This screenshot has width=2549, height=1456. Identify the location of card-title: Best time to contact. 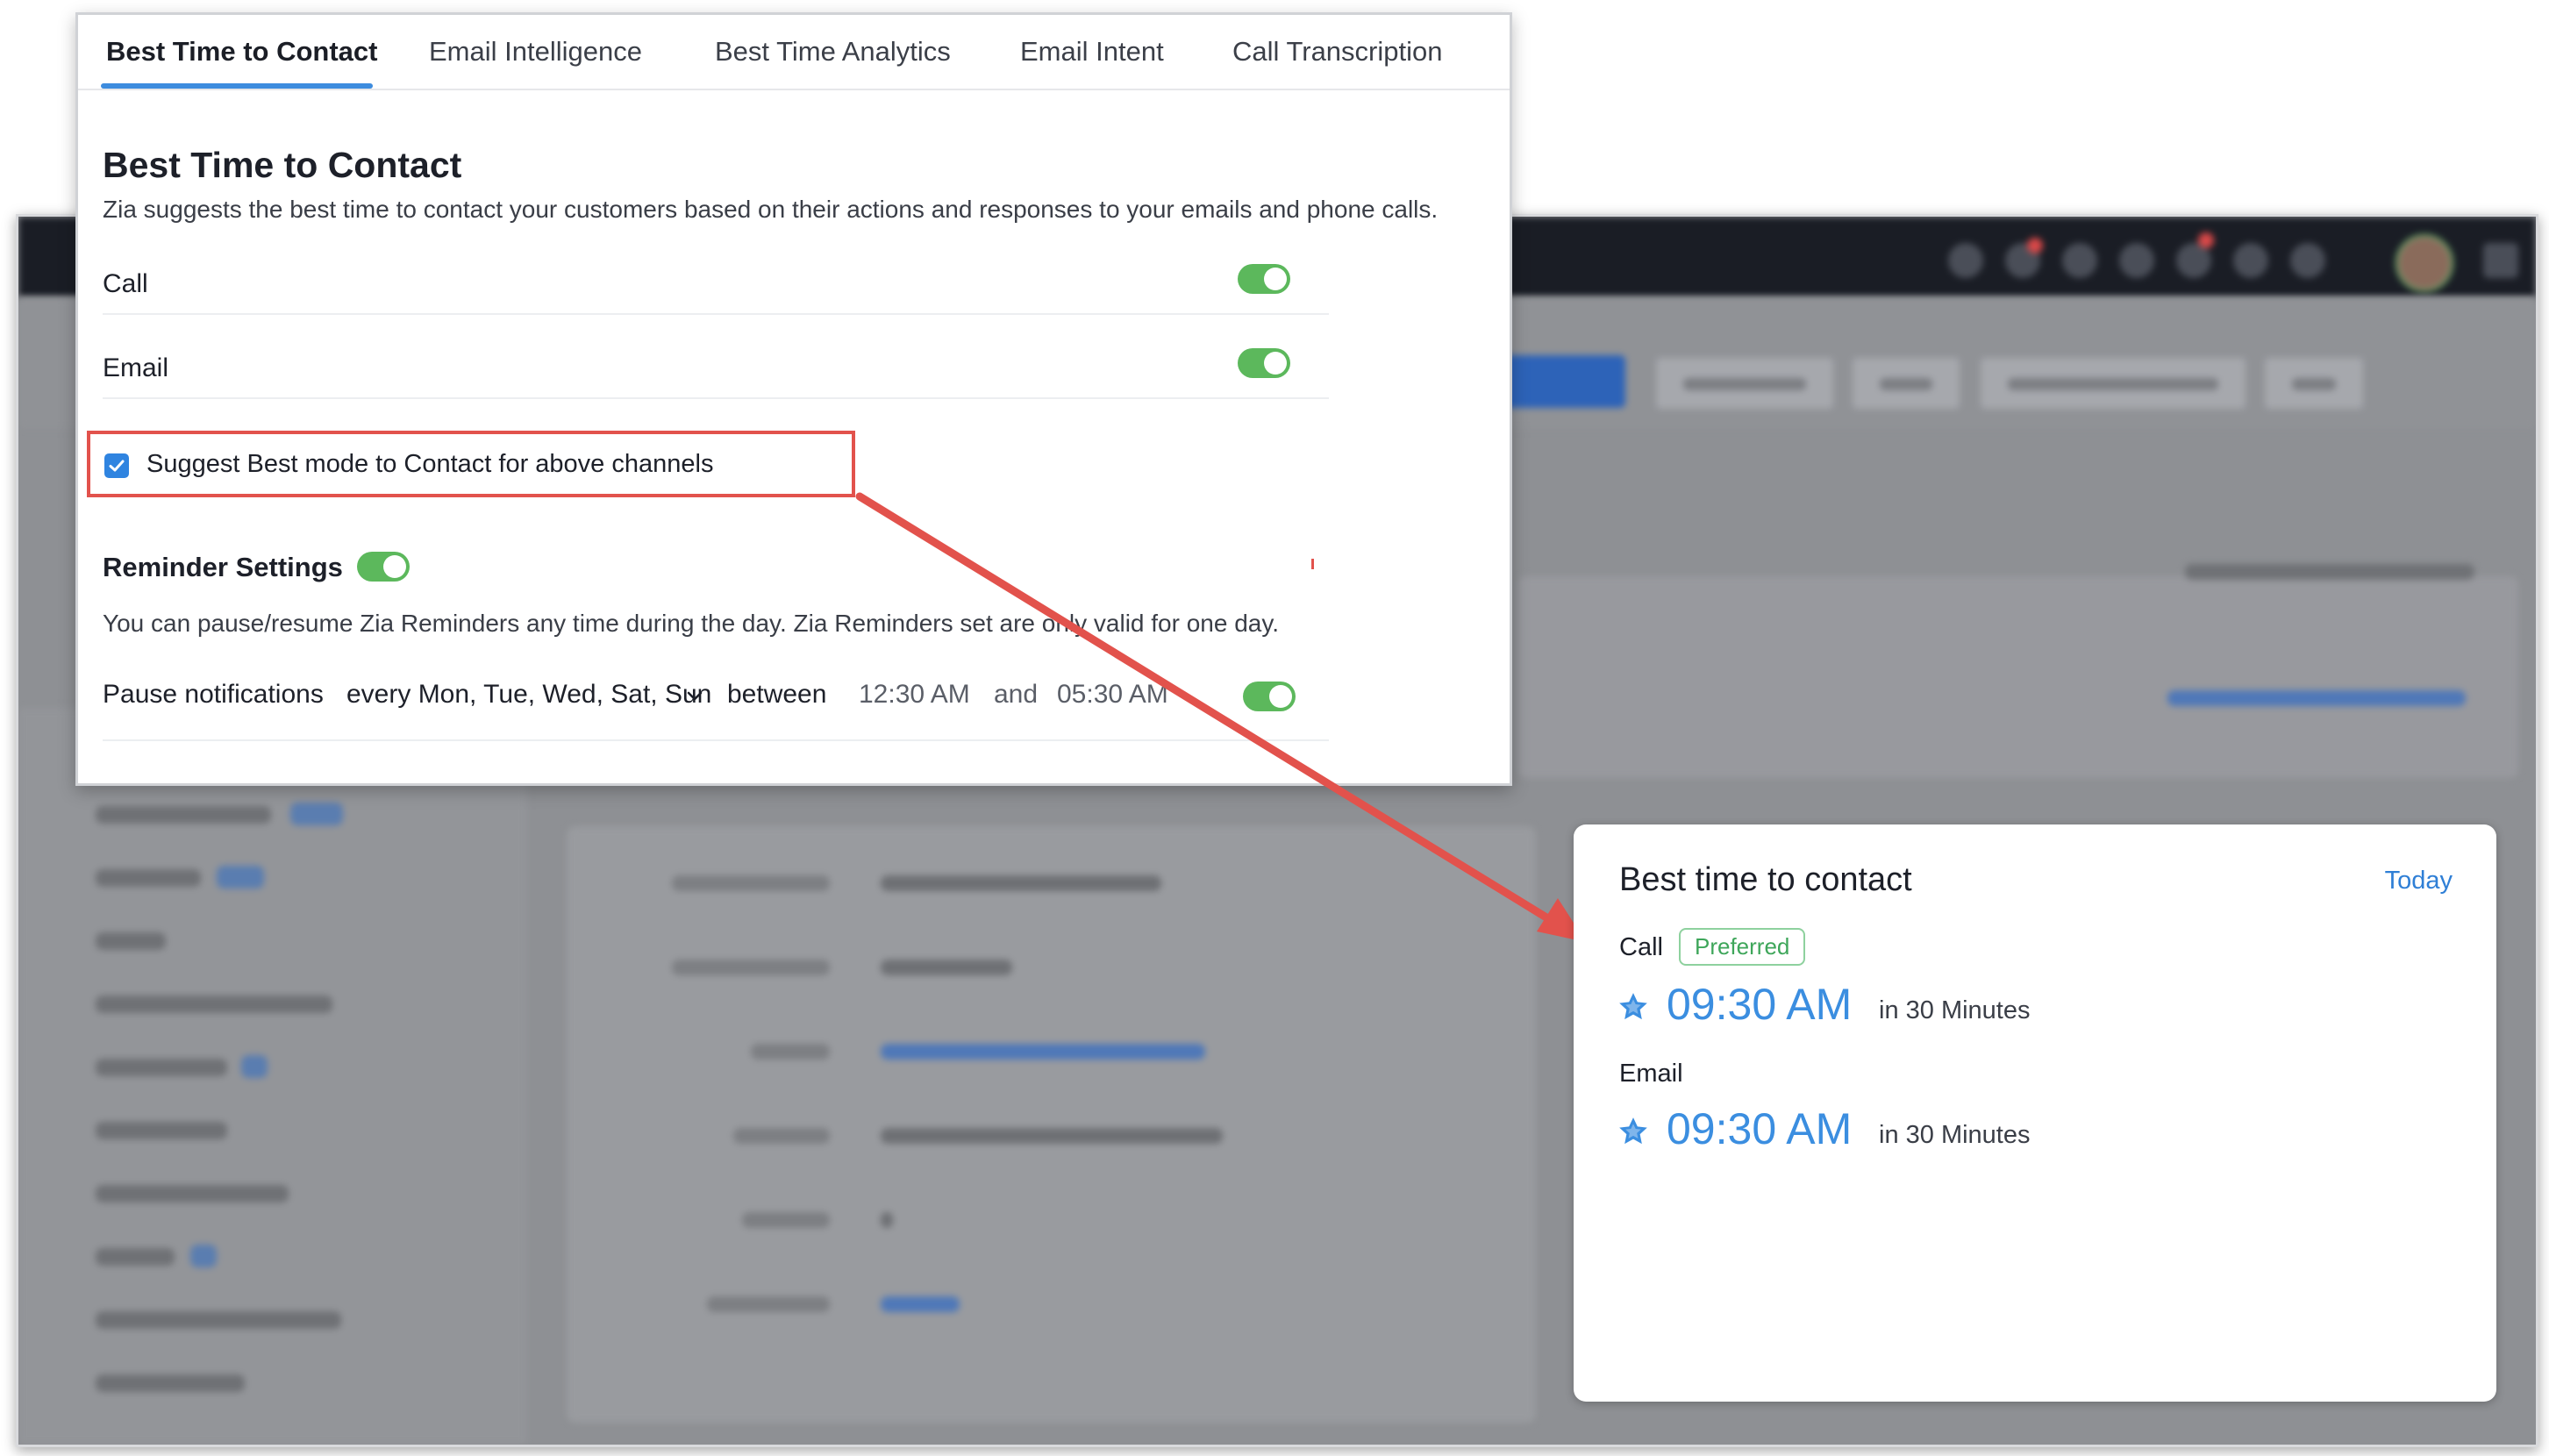
(1765, 879).